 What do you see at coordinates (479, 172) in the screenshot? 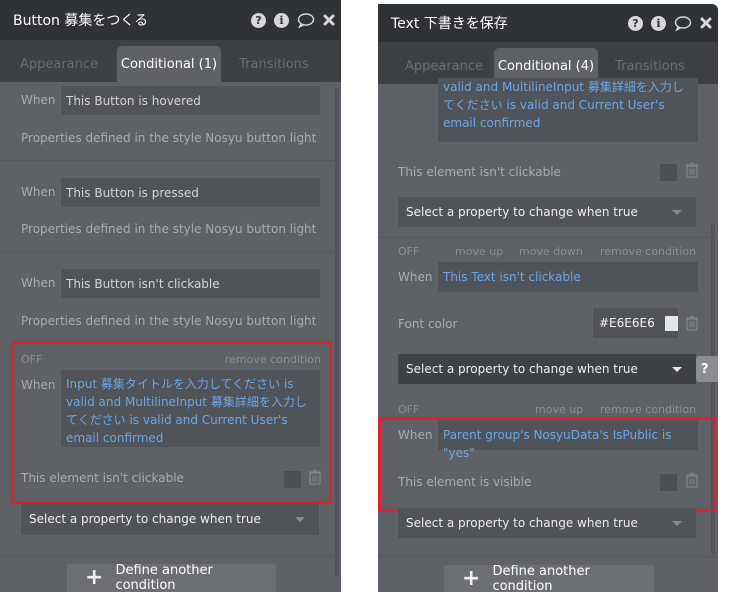
I see `property-label: This element isn't clickable` at bounding box center [479, 172].